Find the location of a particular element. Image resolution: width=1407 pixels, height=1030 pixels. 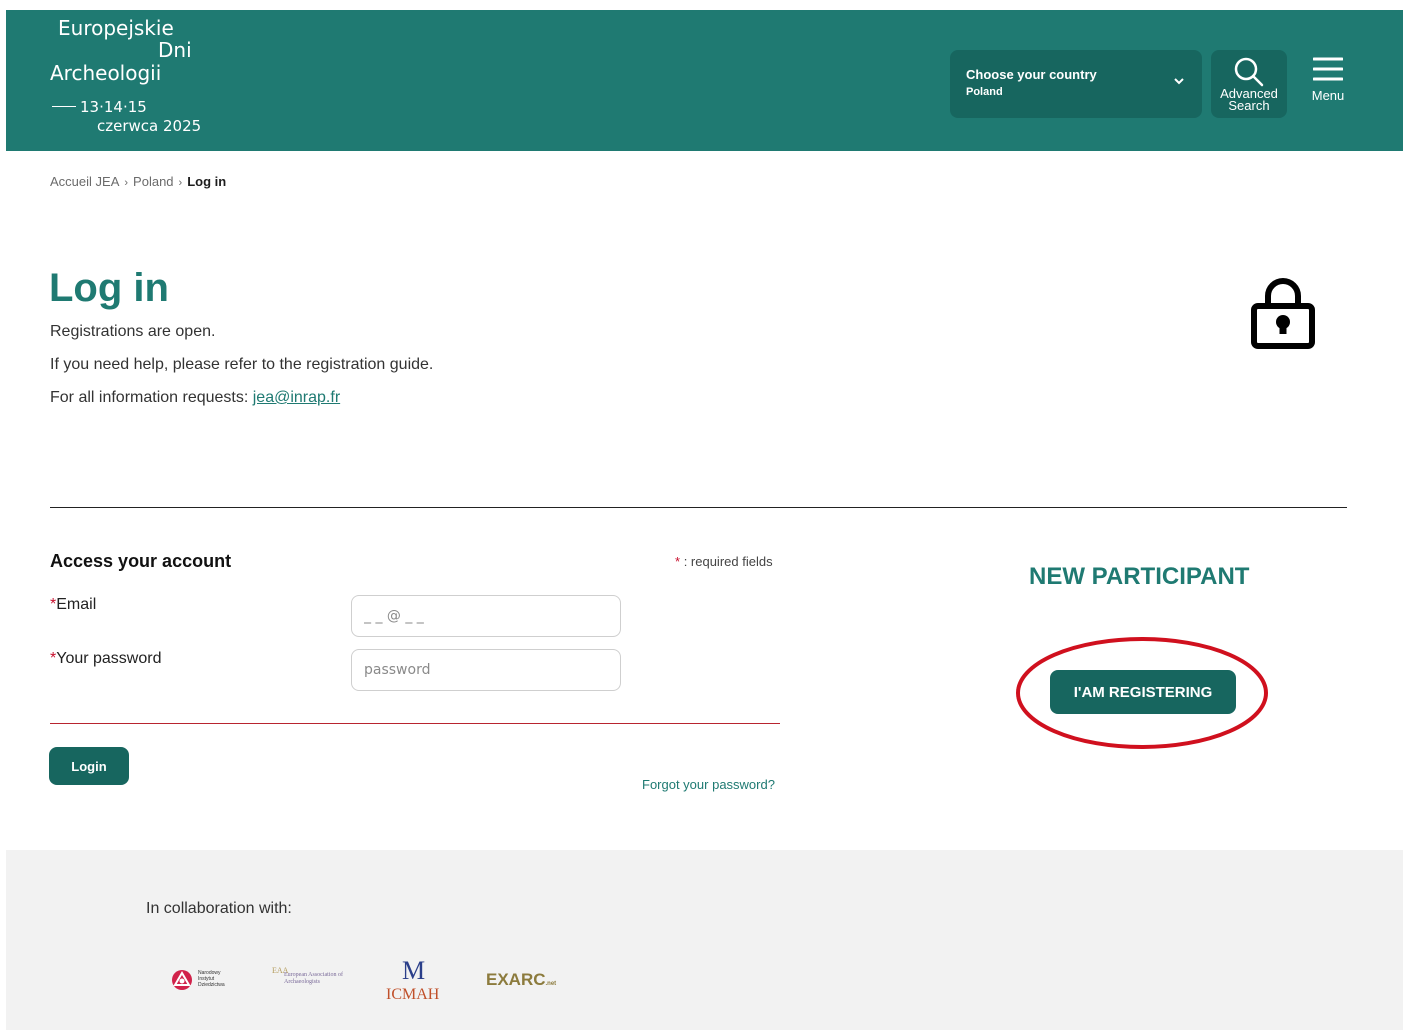

advanced-search-label: Advanced Search is located at coordinates (1249, 99).